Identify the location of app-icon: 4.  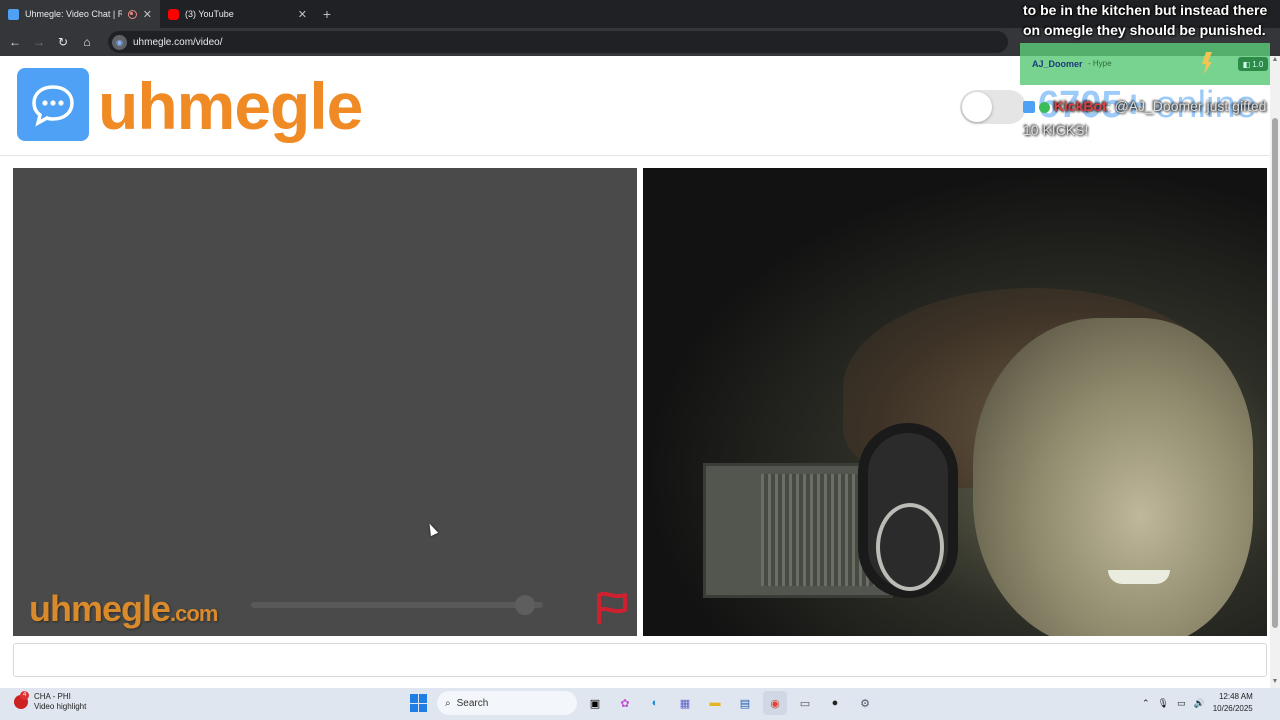
(21, 700).